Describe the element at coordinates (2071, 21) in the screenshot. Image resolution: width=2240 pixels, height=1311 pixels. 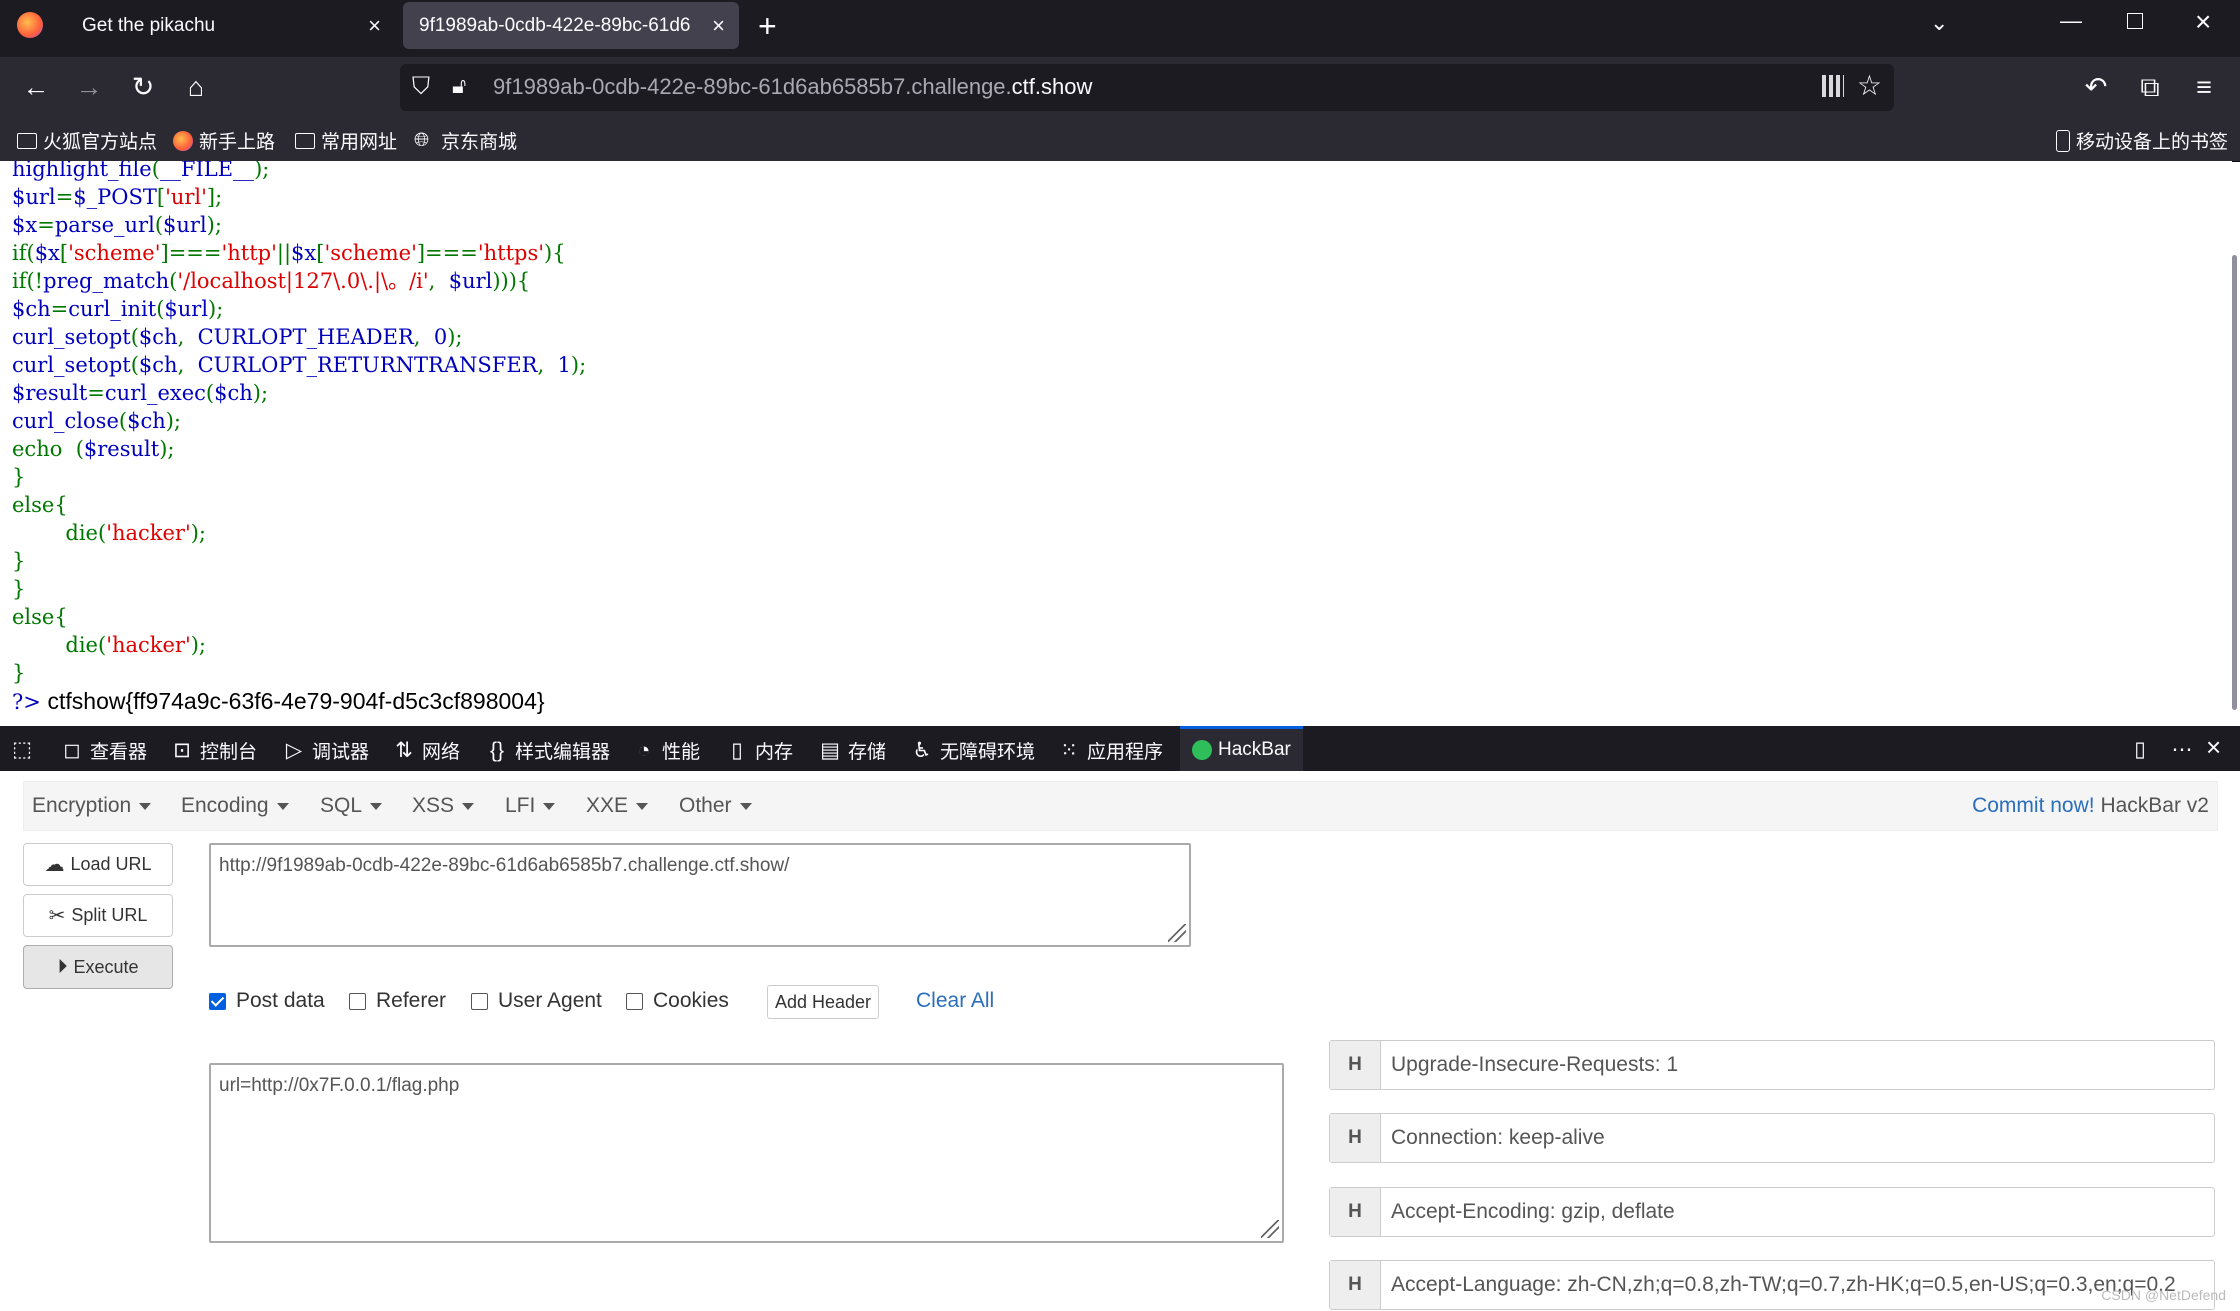
I see `minimize-icon: —` at that location.